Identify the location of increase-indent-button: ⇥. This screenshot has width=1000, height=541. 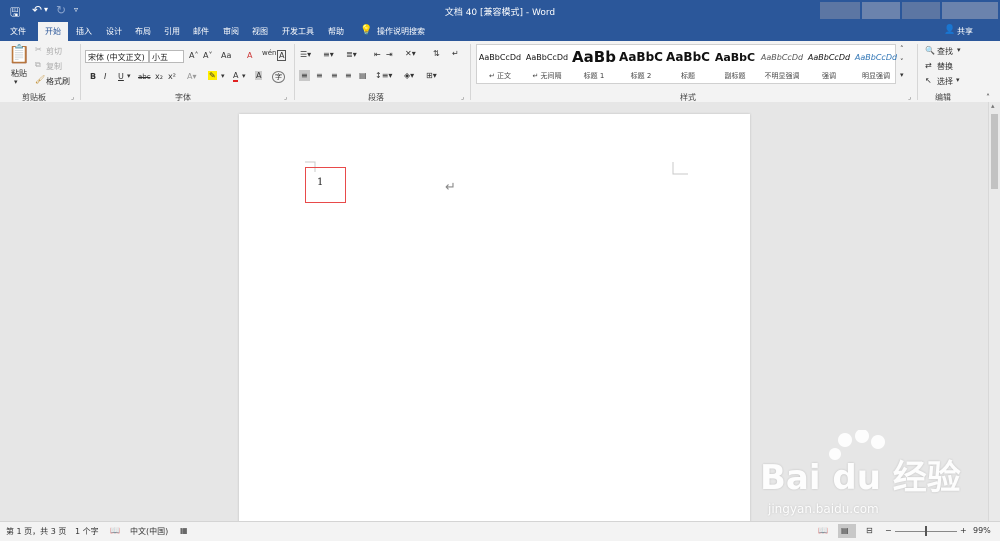
(389, 54).